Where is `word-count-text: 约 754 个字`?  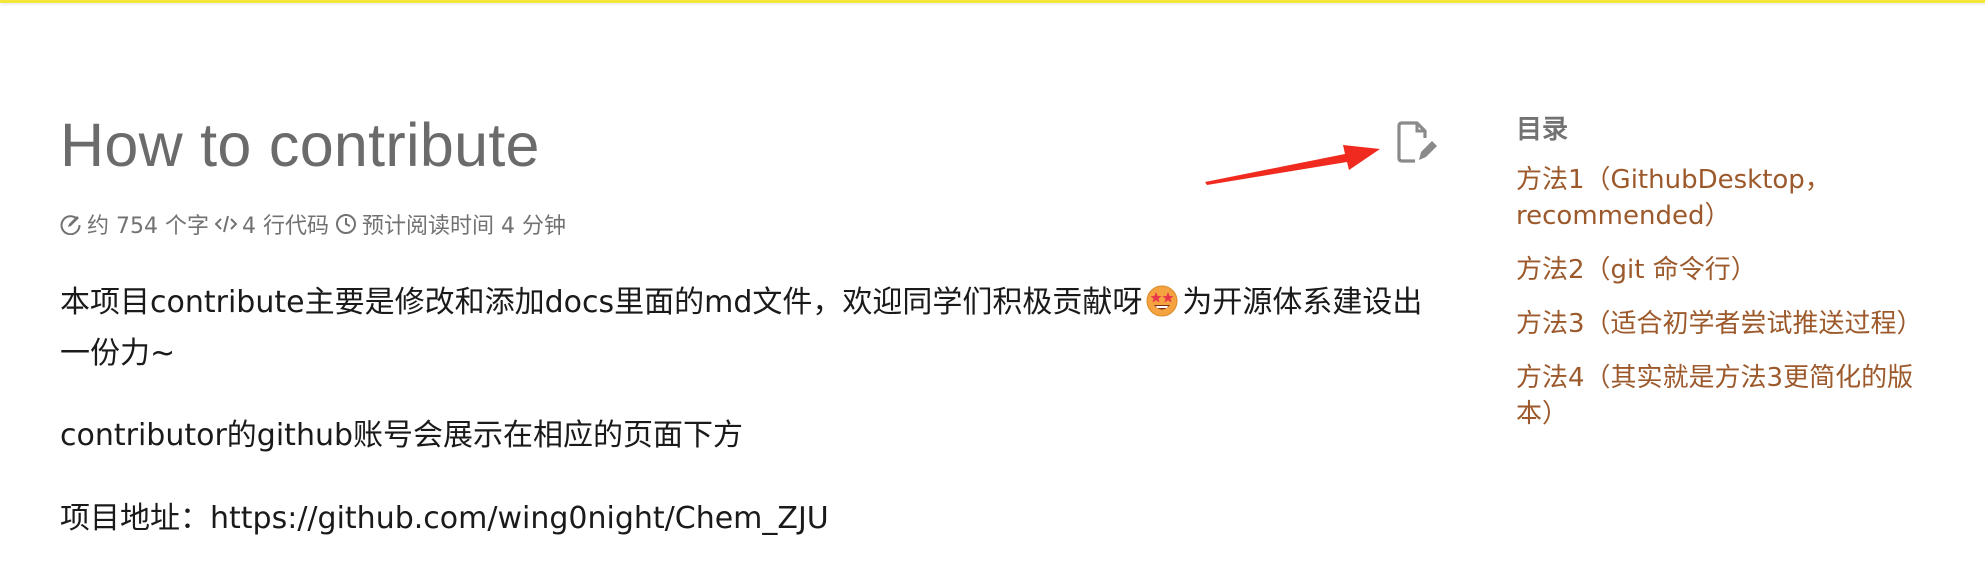 word-count-text: 约 754 个字 is located at coordinates (148, 226).